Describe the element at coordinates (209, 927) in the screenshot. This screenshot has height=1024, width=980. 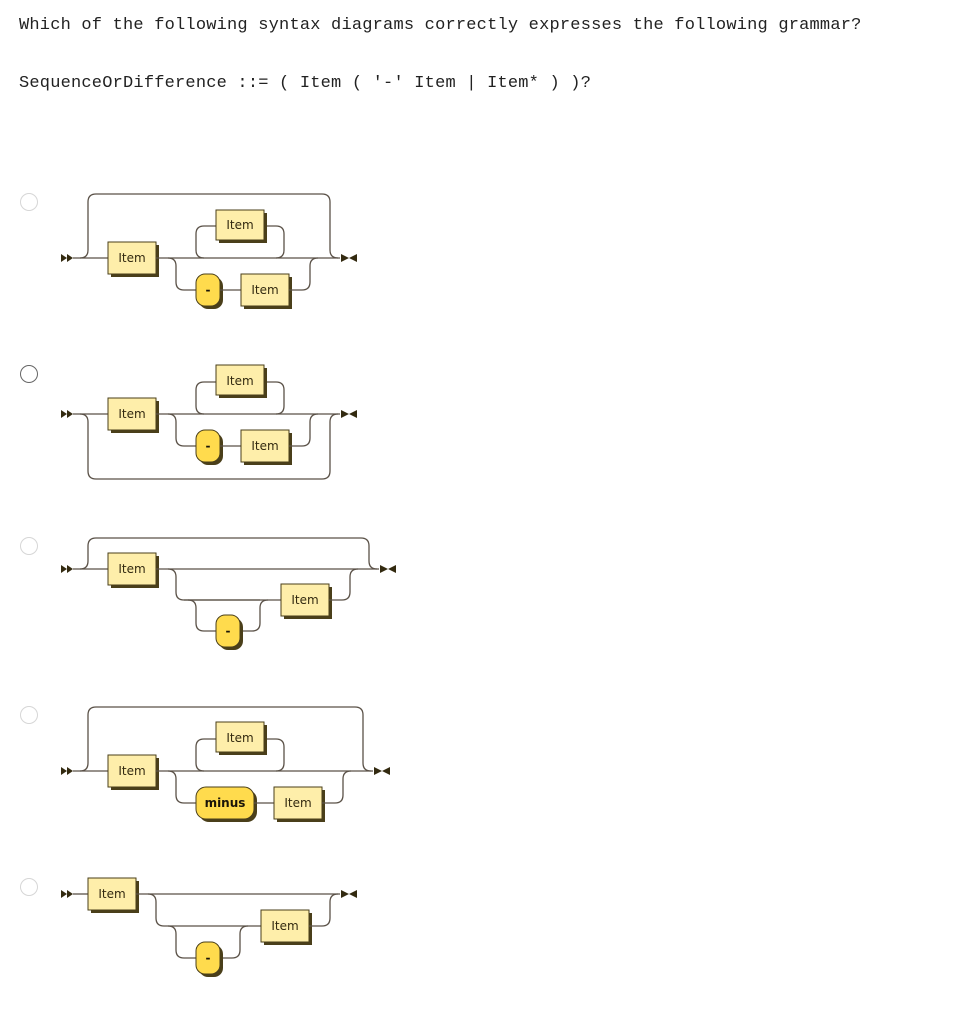
I see `option-5-syntax-diagram: Item - Item` at that location.